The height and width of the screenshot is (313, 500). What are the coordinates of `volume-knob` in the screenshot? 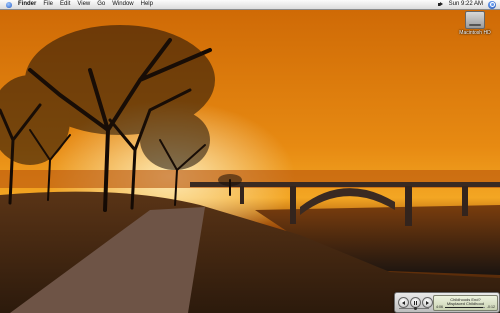 It's located at (415, 308).